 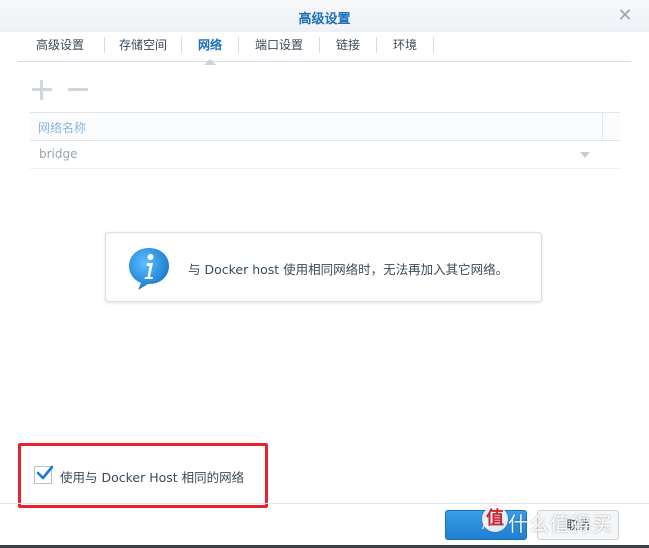 What do you see at coordinates (143, 46) in the screenshot?
I see `tab-storage: 存储空间` at bounding box center [143, 46].